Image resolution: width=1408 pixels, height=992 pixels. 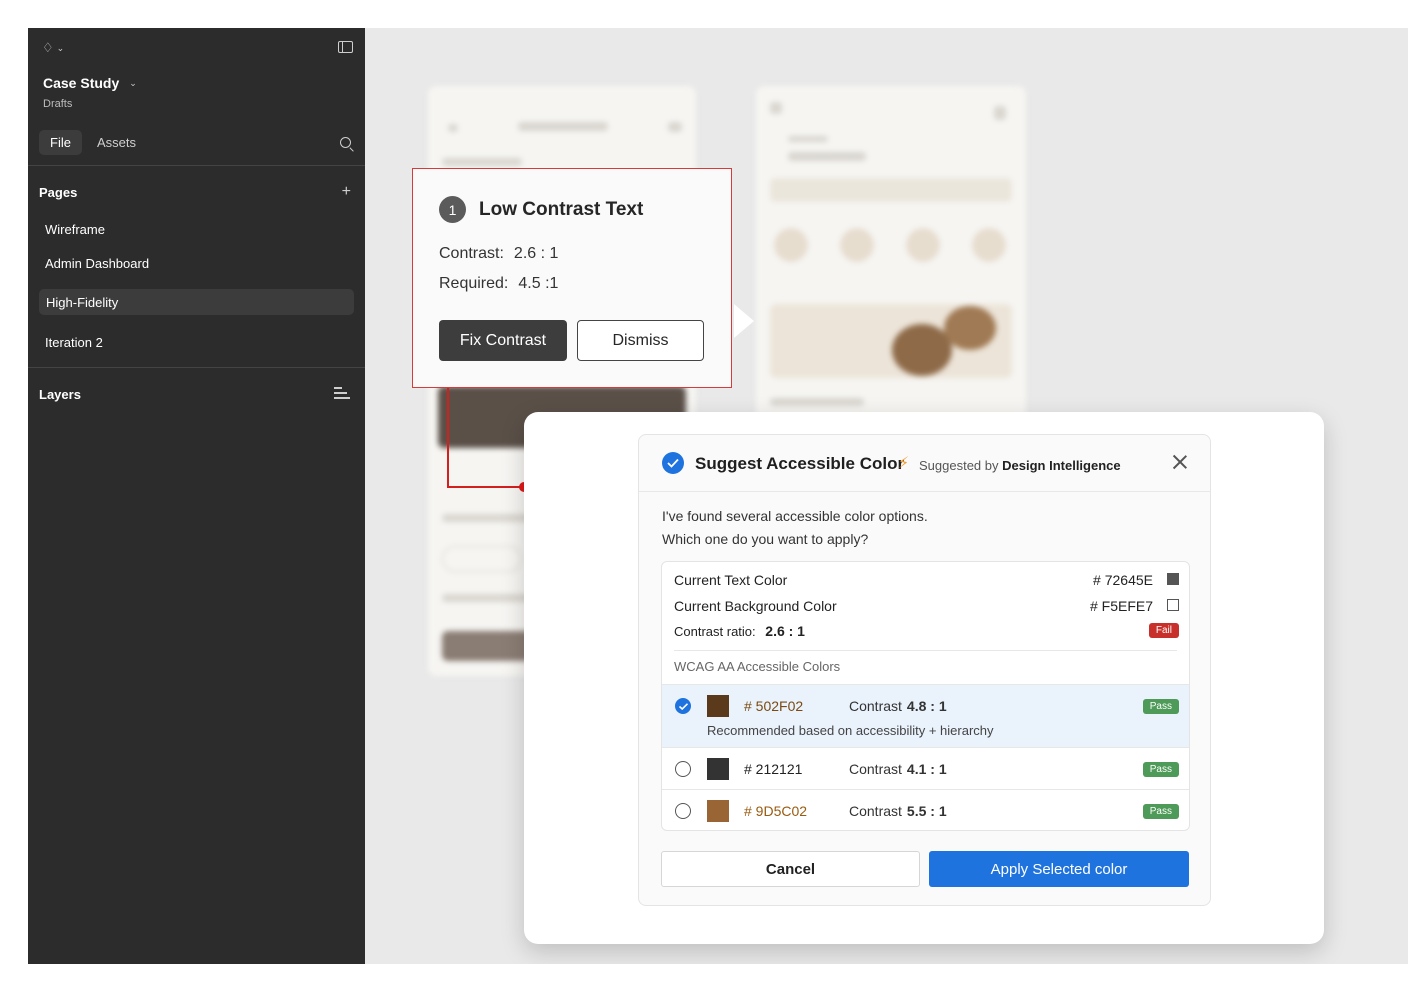 I want to click on current-bg-hex: # F5EFE7, so click(x=1121, y=606).